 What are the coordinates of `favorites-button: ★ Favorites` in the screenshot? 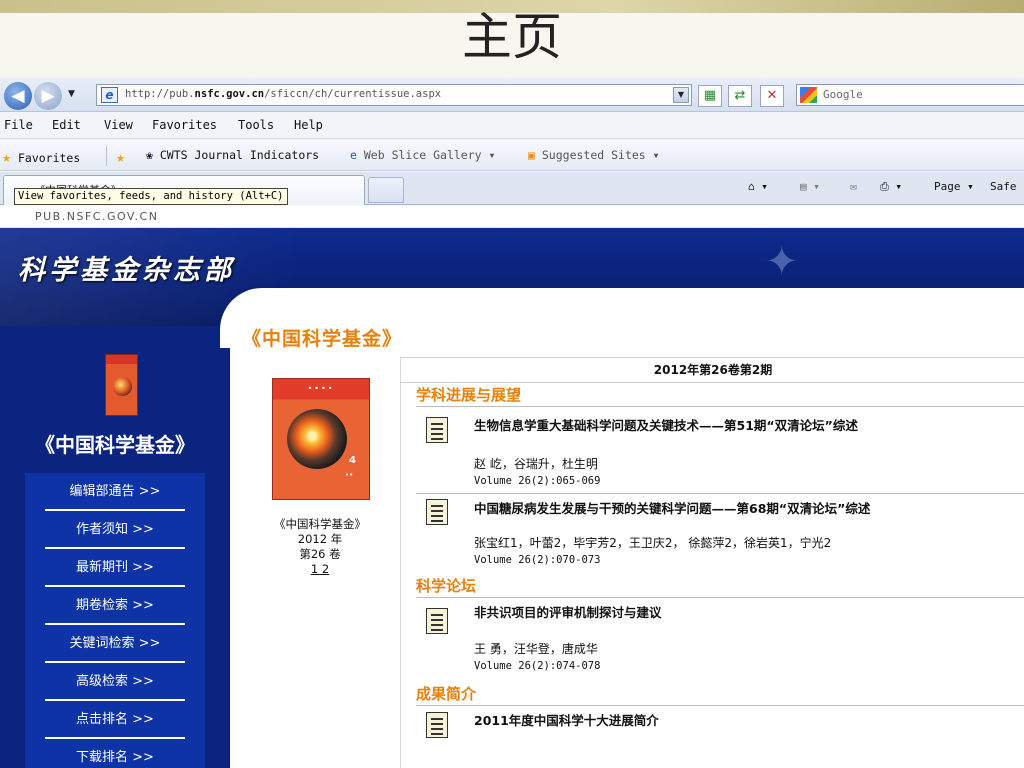 It's located at (41, 157).